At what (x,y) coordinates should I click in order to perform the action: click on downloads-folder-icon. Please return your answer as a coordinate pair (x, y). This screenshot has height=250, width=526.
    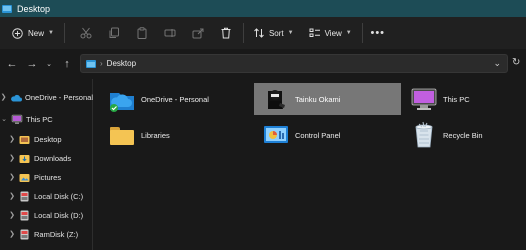
    Looking at the image, I should click on (24, 158).